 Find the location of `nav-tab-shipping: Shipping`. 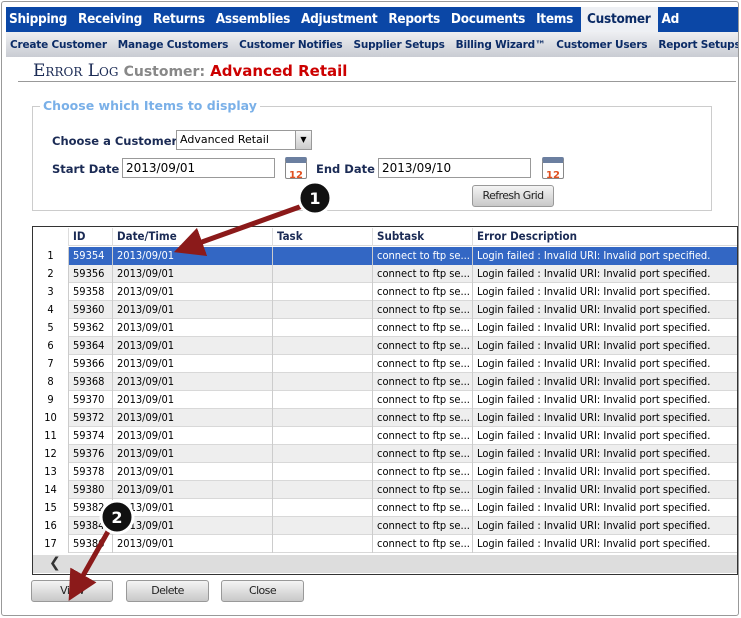

nav-tab-shipping: Shipping is located at coordinates (40, 19).